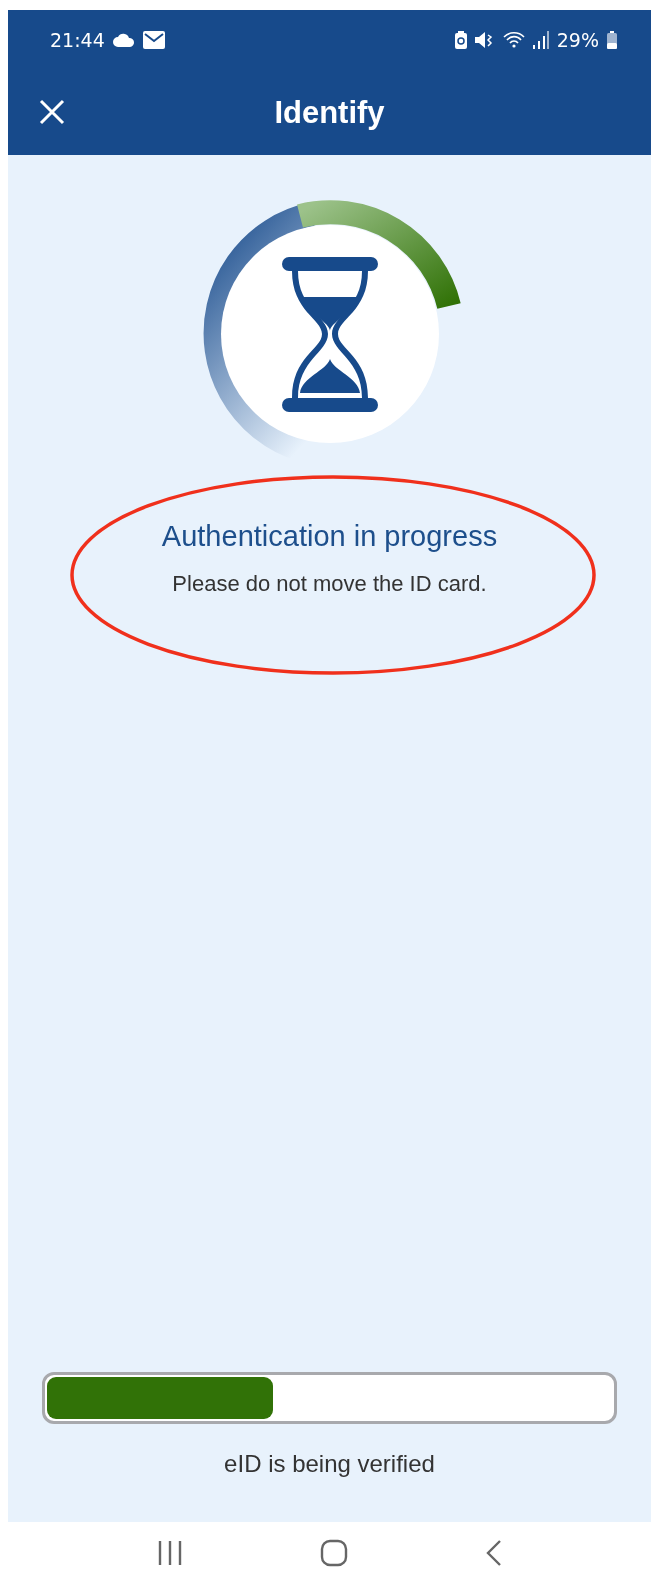 This screenshot has height=1583, width=651. What do you see at coordinates (52, 112) in the screenshot?
I see `close-icon` at bounding box center [52, 112].